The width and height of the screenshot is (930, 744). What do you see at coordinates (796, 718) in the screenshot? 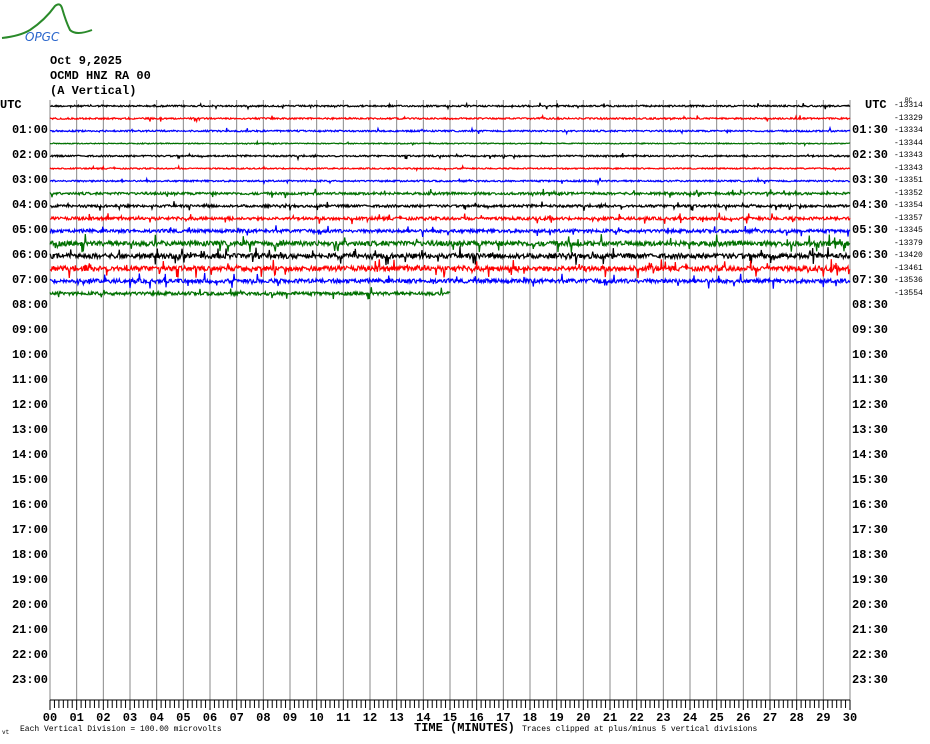
I see `x-tick-label: 28` at bounding box center [796, 718].